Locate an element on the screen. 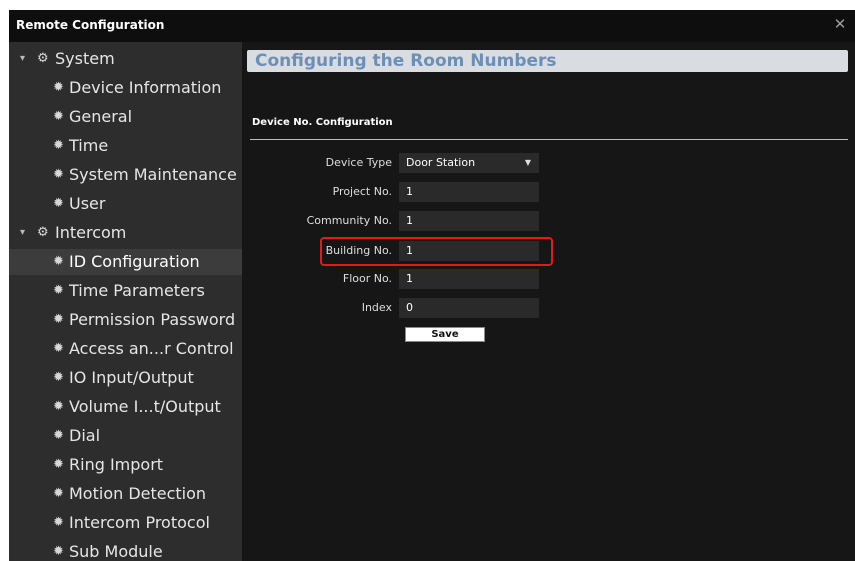 The image size is (855, 561). sidebar-item-id-configuration: ✹ ID Configuration is located at coordinates (125, 262).